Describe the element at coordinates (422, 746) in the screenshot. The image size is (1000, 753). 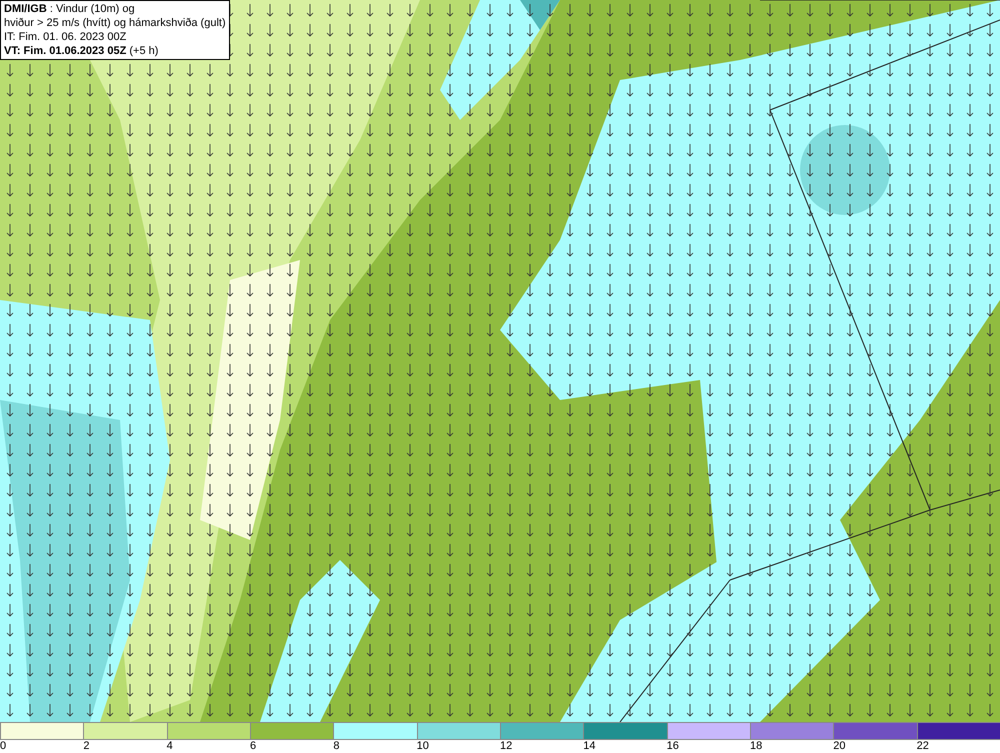
I see `legend-label: 10` at that location.